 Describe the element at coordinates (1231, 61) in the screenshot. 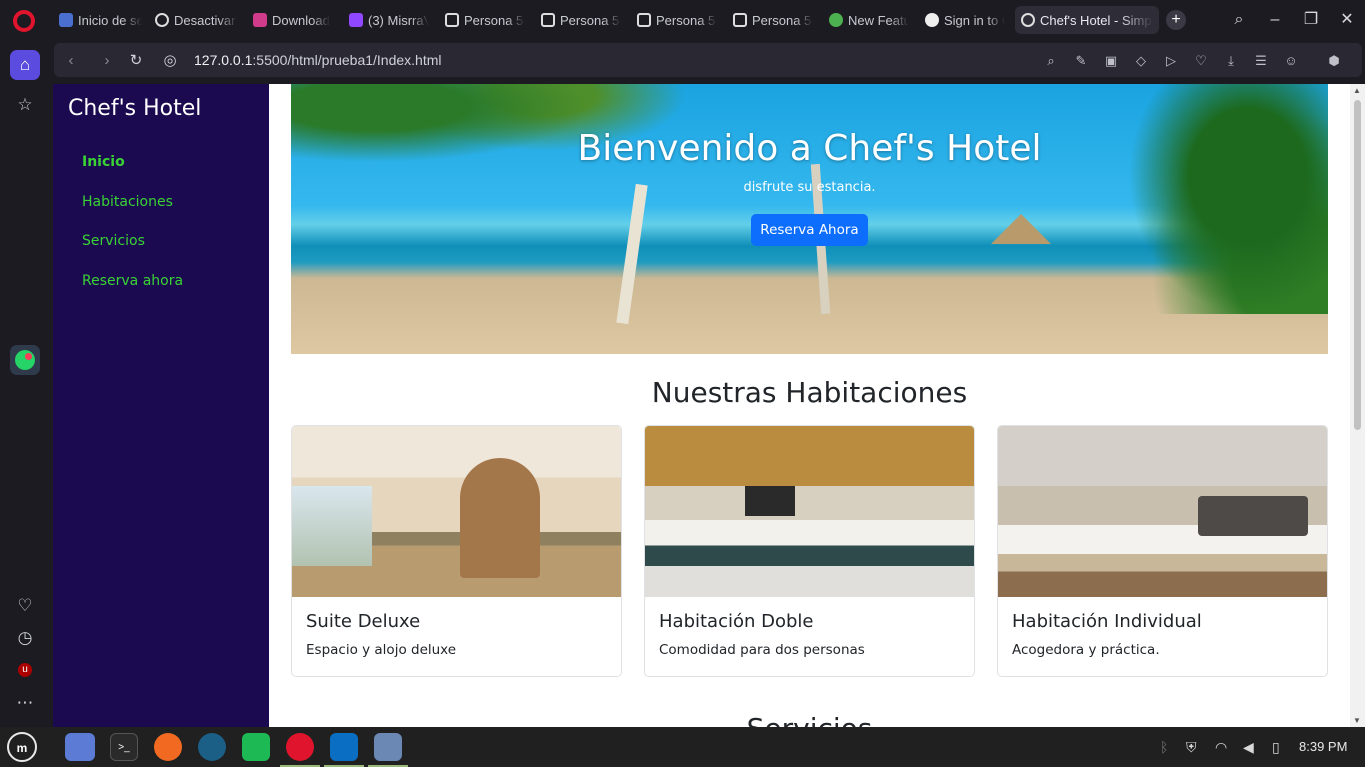

I see `download-icon: ⤓` at that location.